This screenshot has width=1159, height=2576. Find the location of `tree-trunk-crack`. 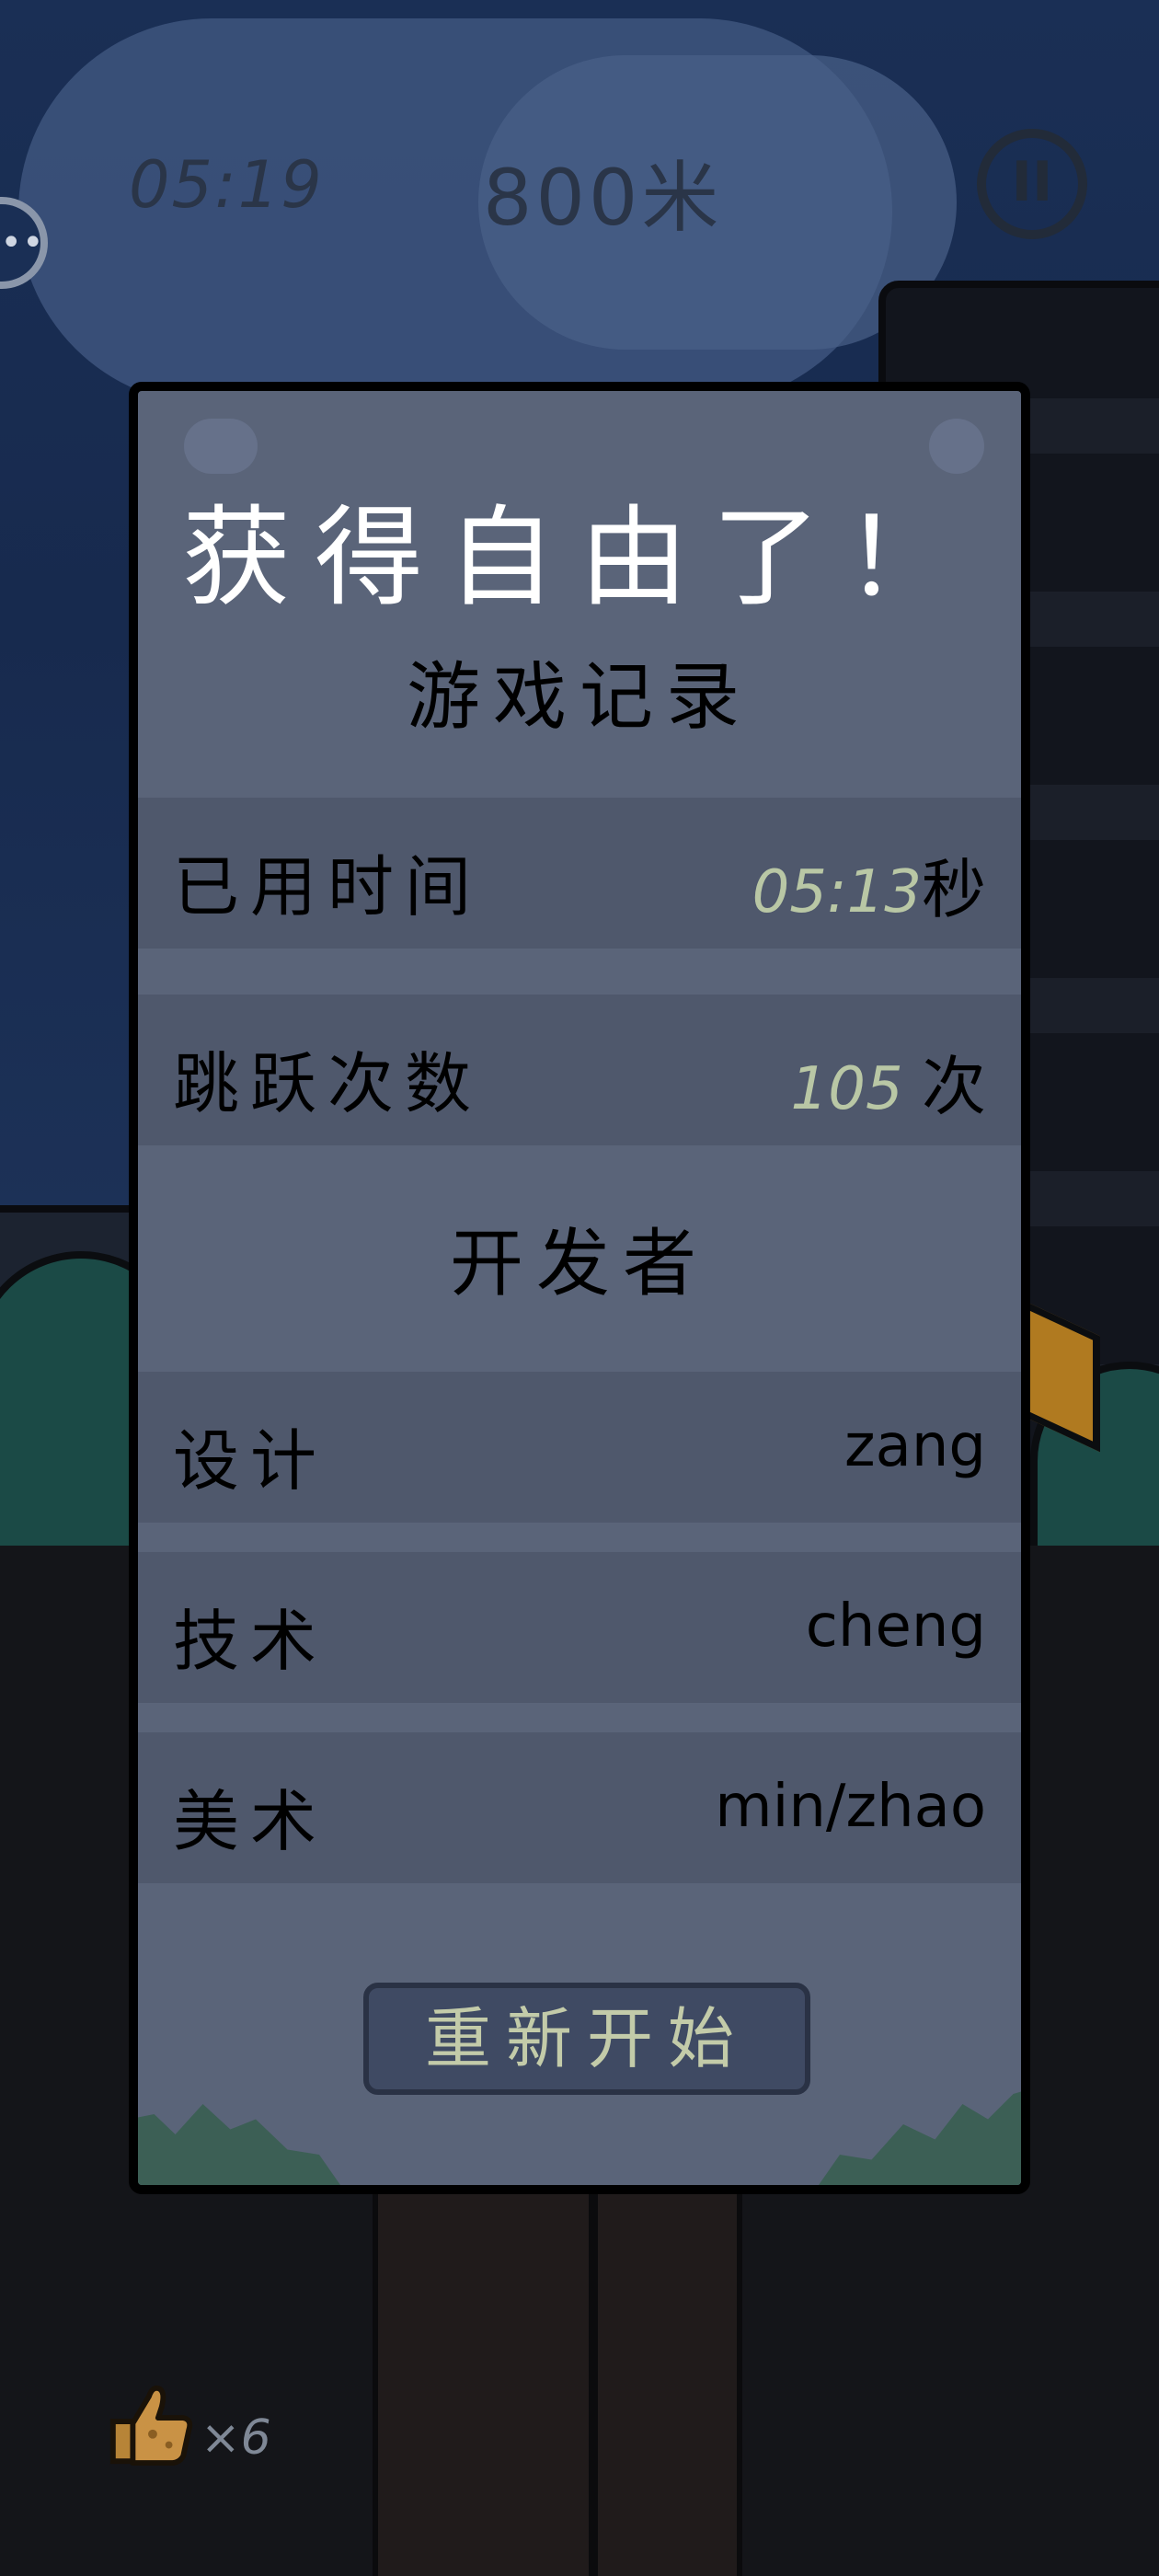

tree-trunk-crack is located at coordinates (593, 2378).